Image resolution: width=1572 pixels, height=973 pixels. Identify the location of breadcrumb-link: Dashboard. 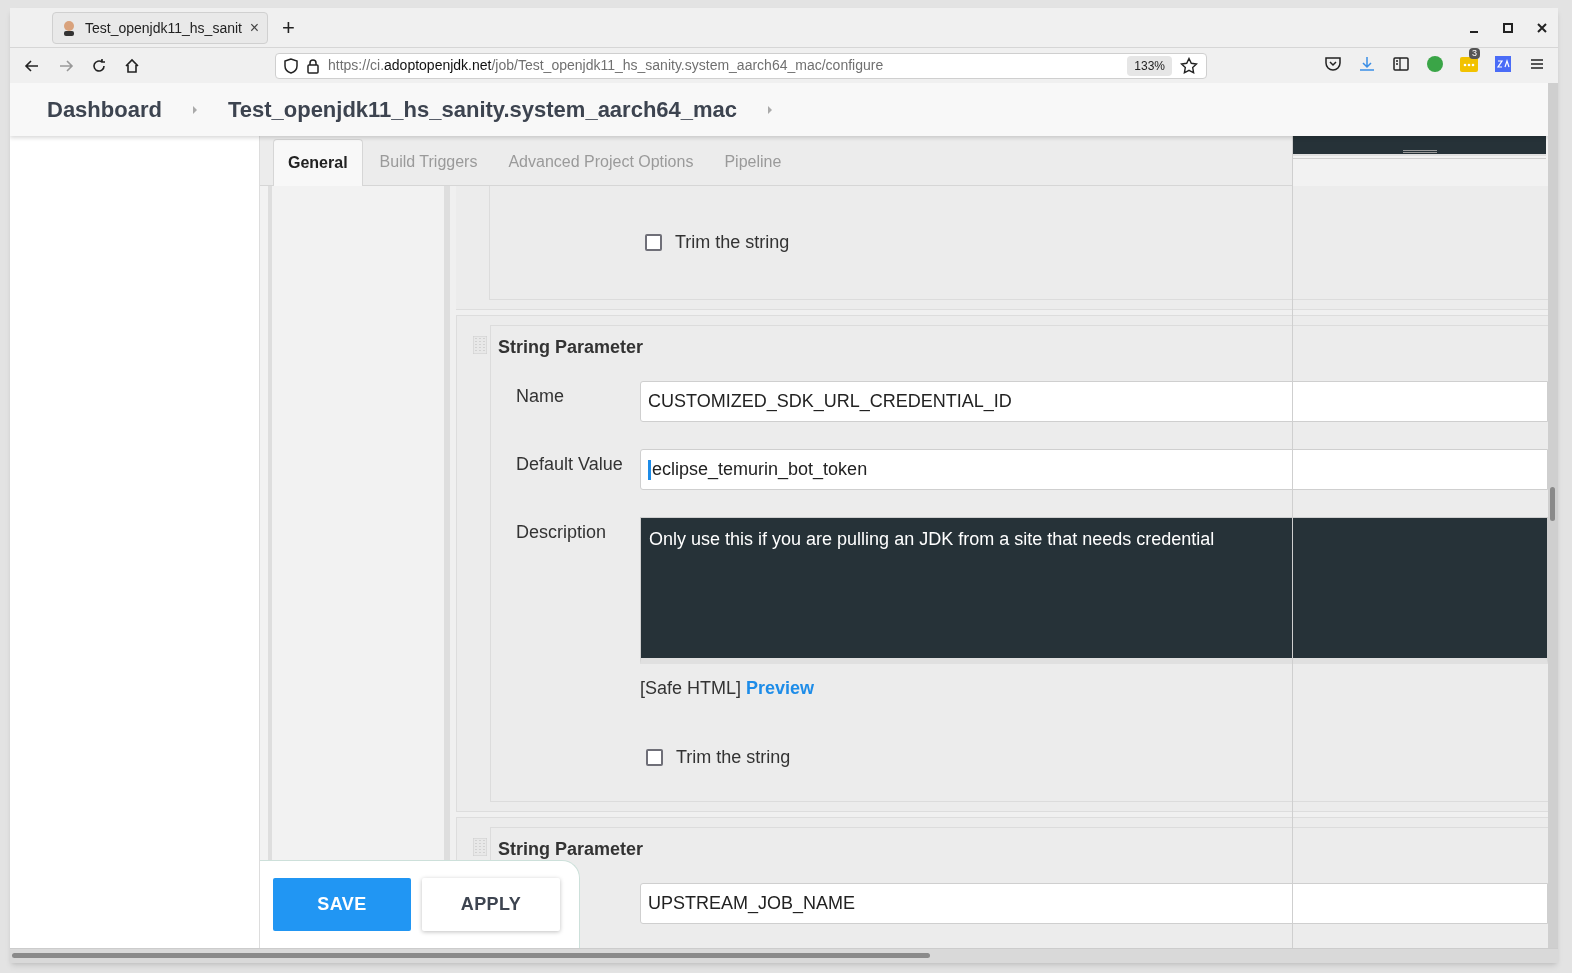
(104, 109).